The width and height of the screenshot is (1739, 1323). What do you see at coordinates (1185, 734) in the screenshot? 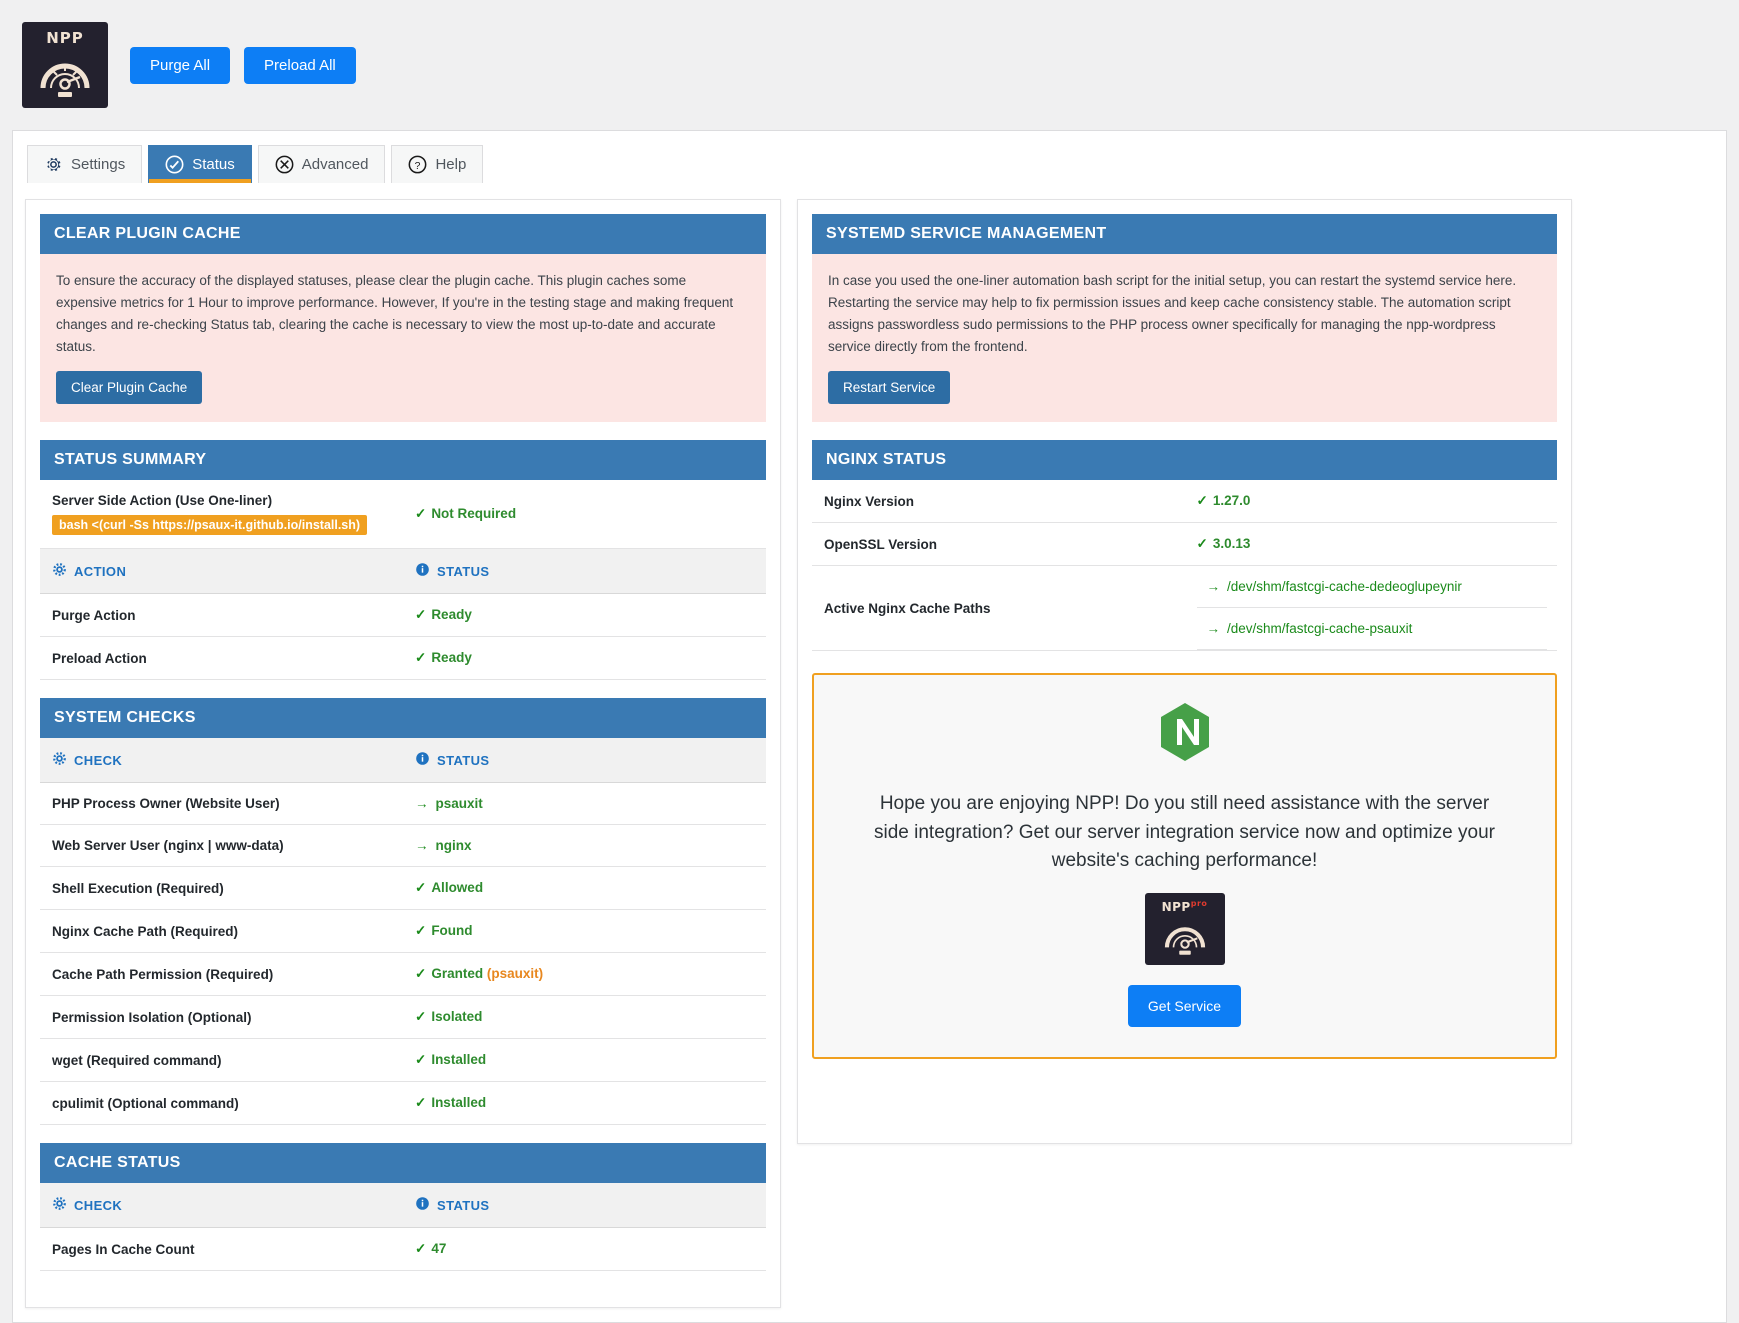
I see `nginx-n-icon` at bounding box center [1185, 734].